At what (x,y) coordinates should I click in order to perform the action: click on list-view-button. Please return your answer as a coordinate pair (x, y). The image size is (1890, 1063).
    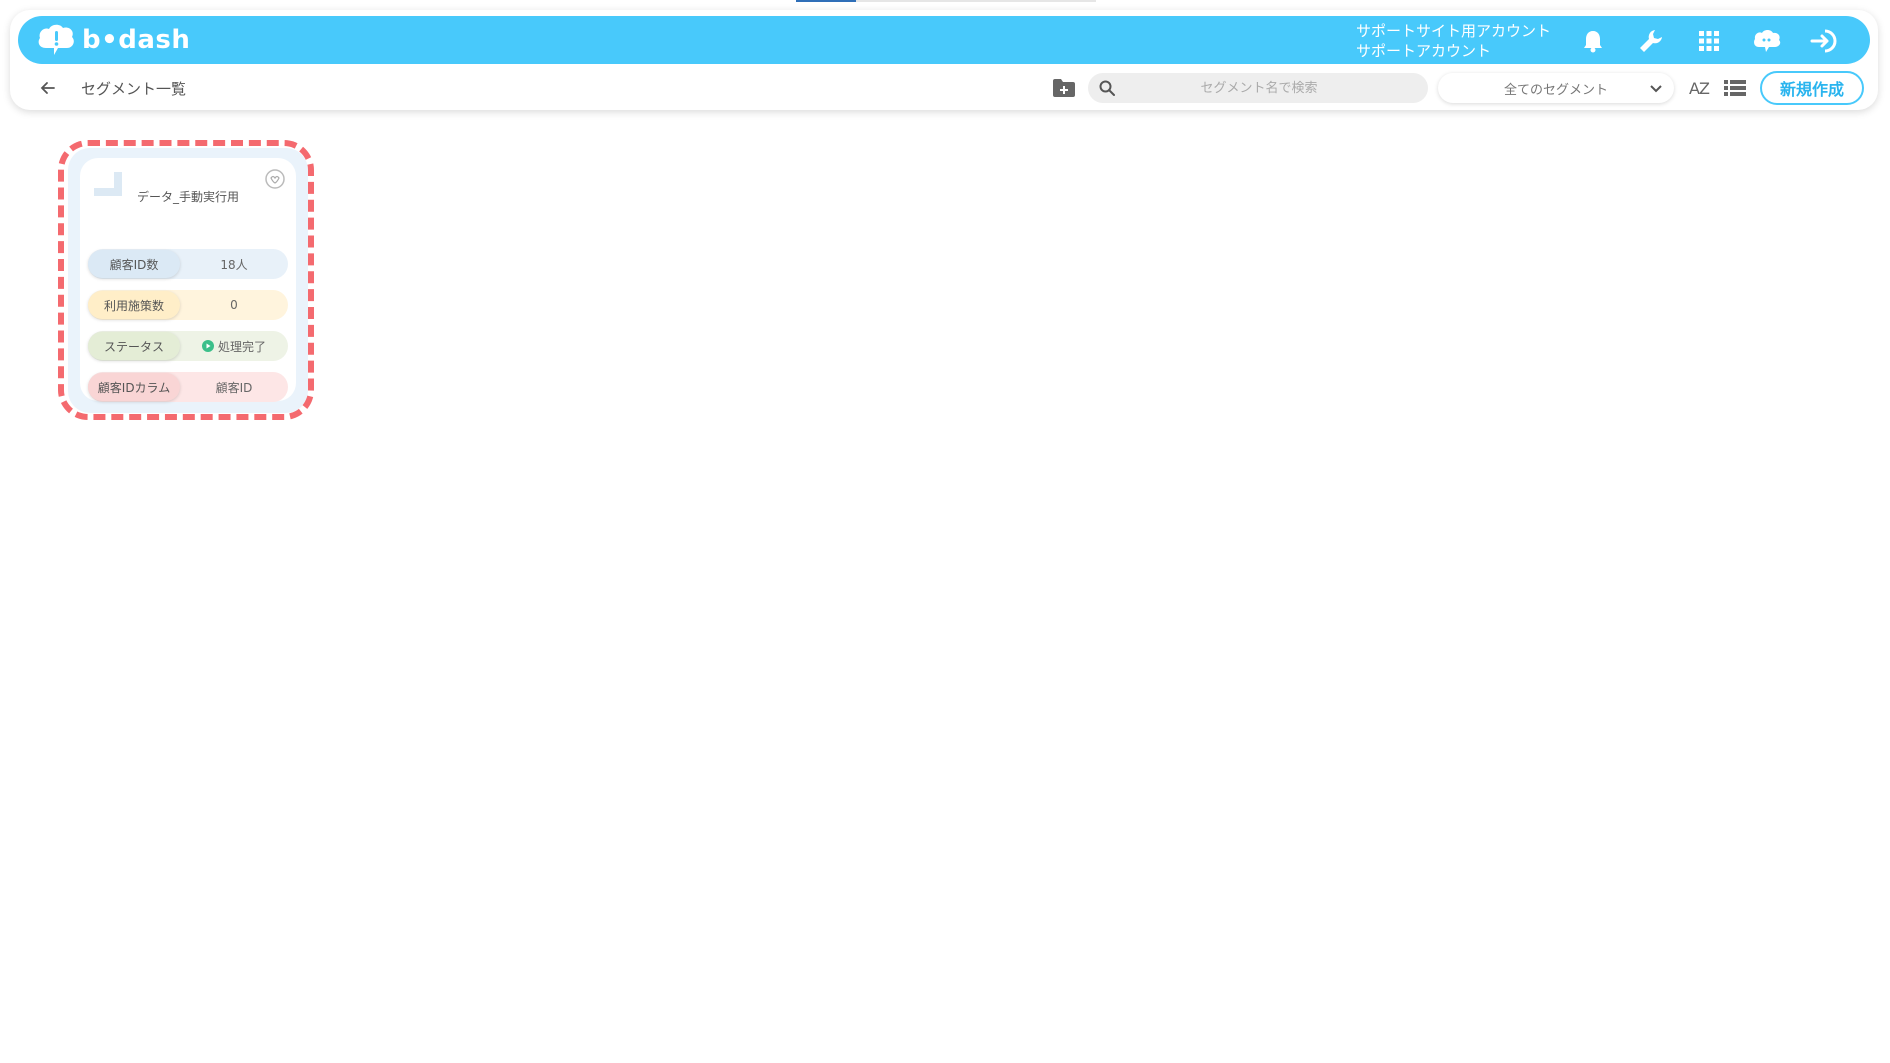
    Looking at the image, I should click on (1735, 88).